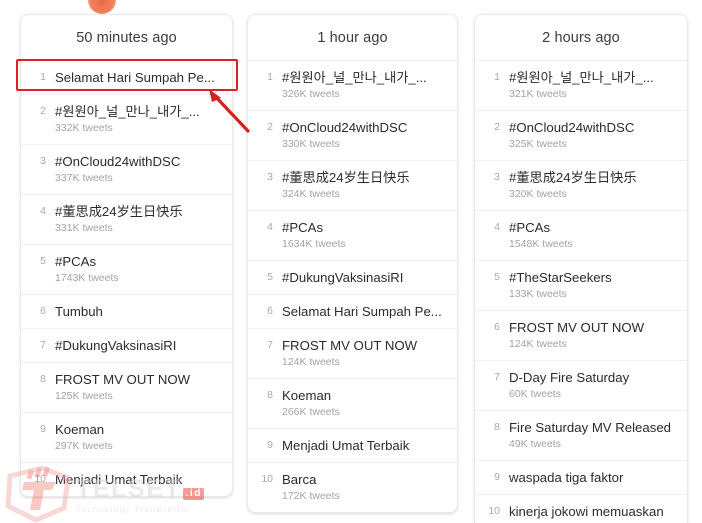  I want to click on trend-tweet-count: 1548K tweets, so click(541, 244).